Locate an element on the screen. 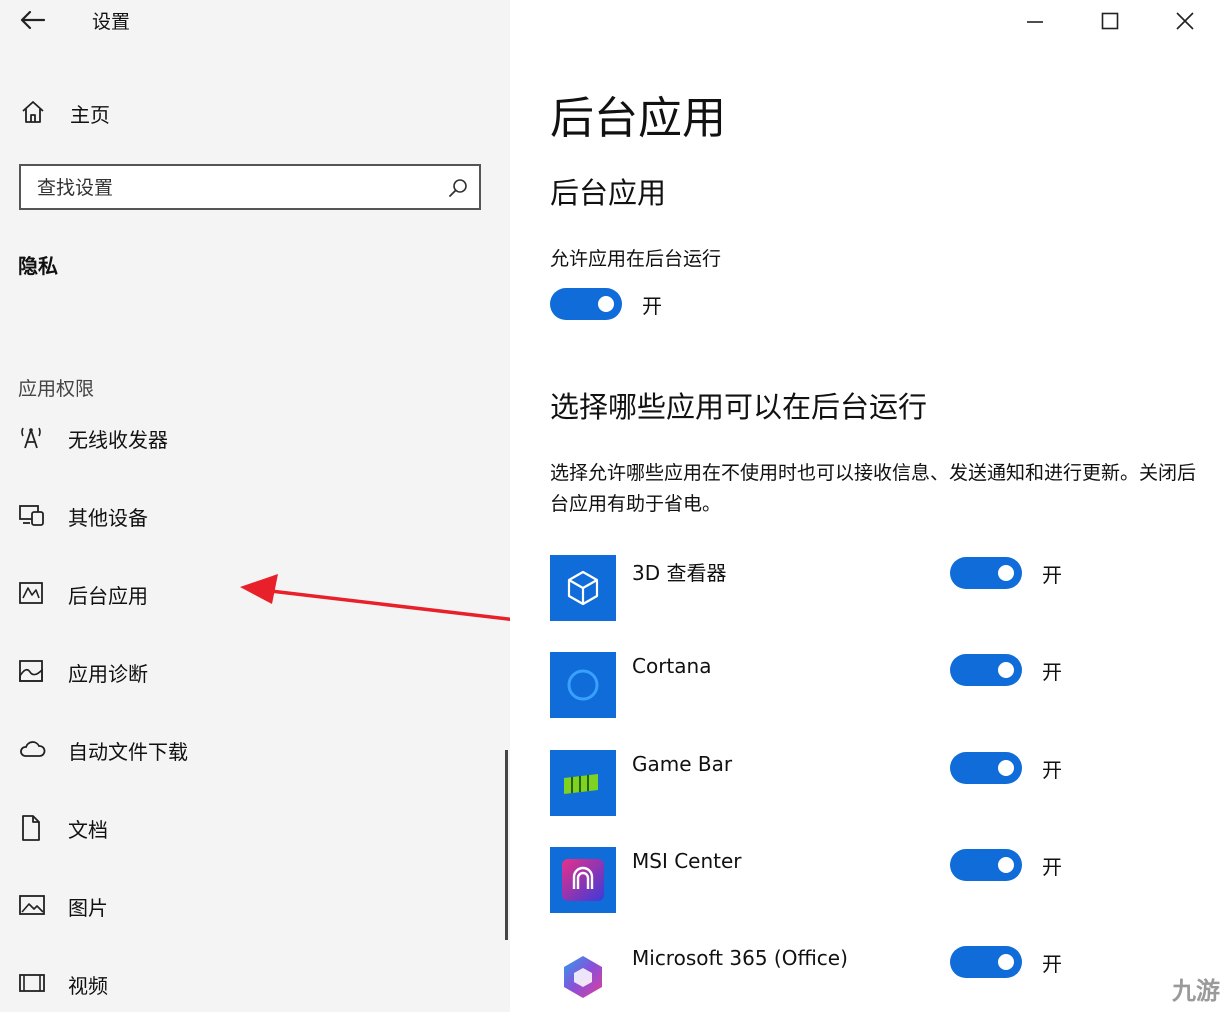 The width and height of the screenshot is (1230, 1014). office-icon is located at coordinates (583, 977).